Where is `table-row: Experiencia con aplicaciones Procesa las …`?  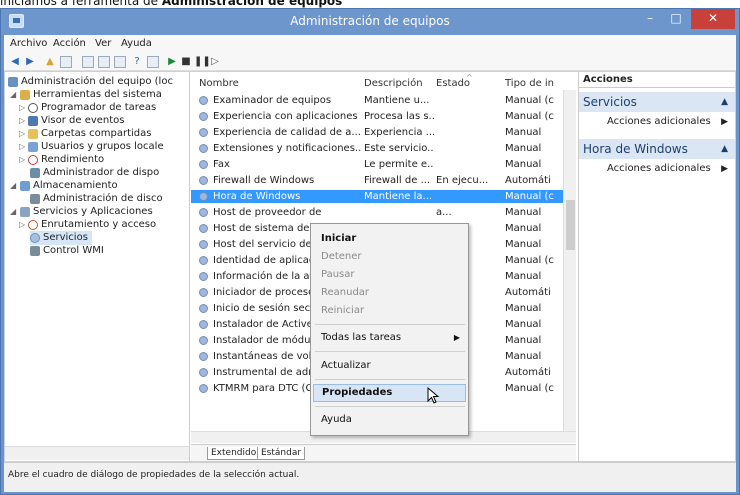 table-row: Experiencia con aplicaciones Procesa las … is located at coordinates (377, 116).